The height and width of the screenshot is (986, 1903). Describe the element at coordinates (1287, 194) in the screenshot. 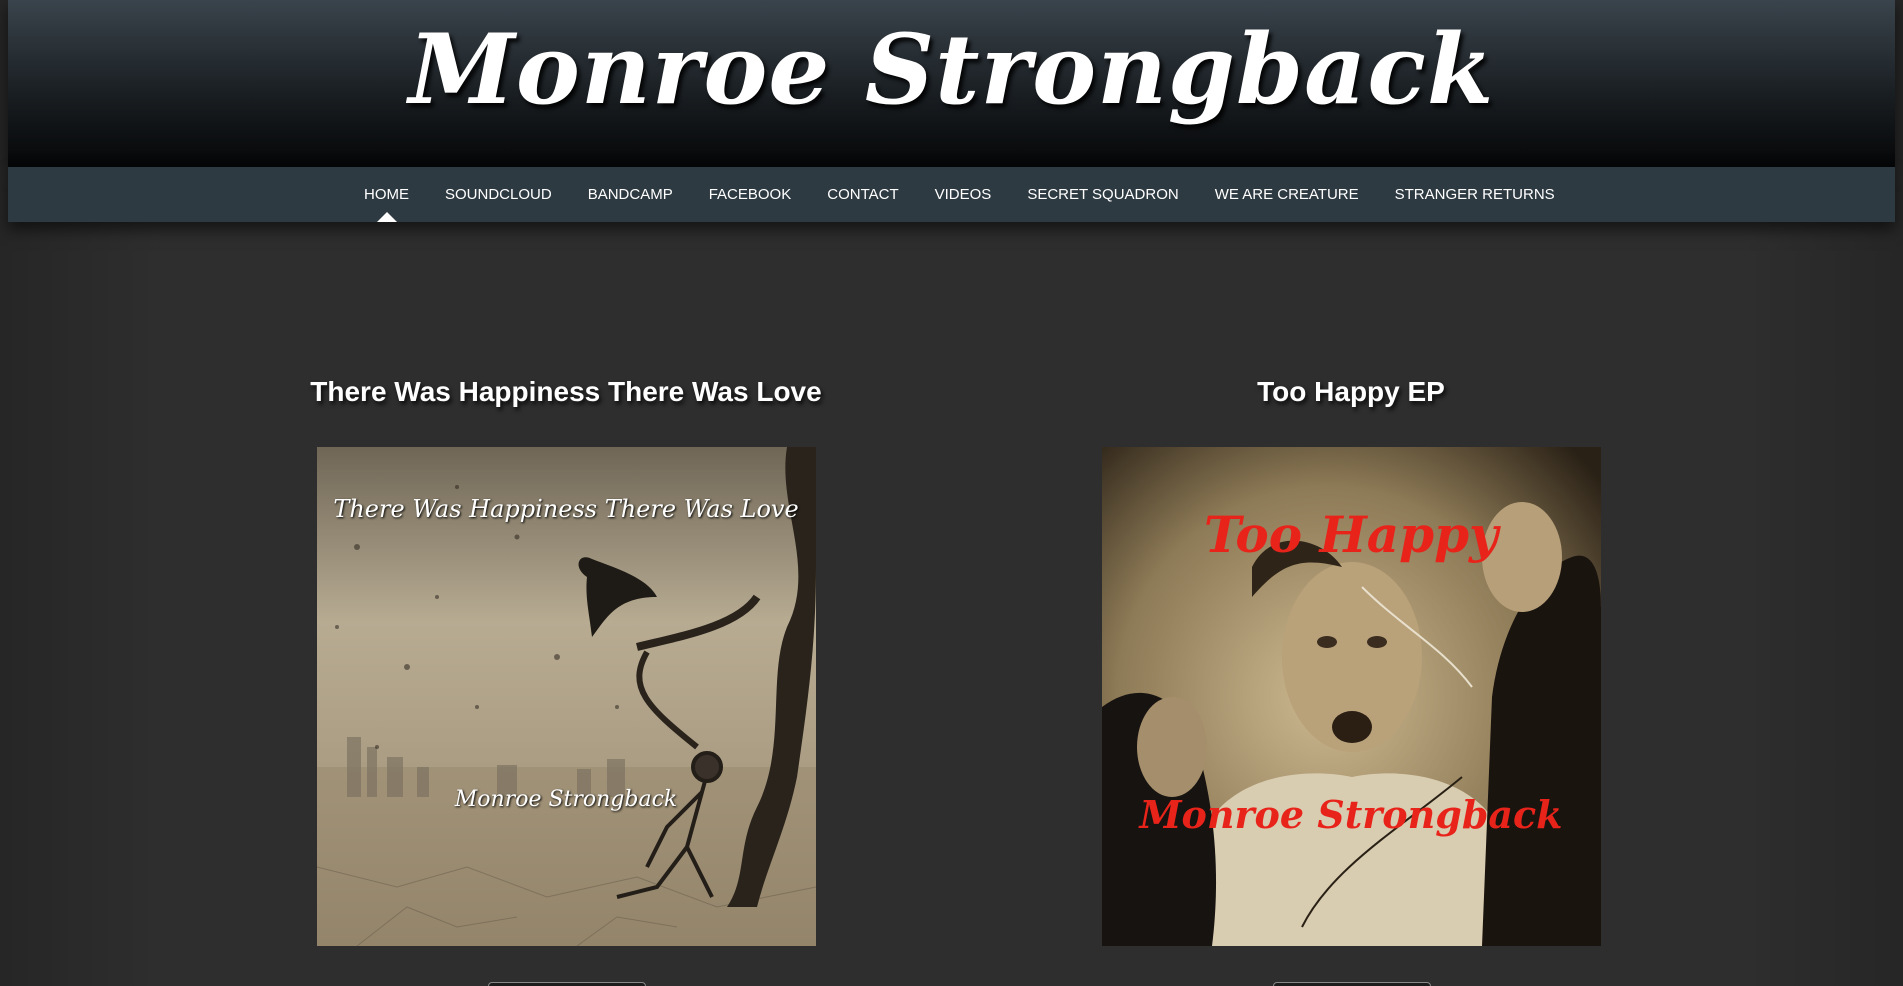

I see `nav-item-we-are-creature: WE ARE CREATURE` at that location.